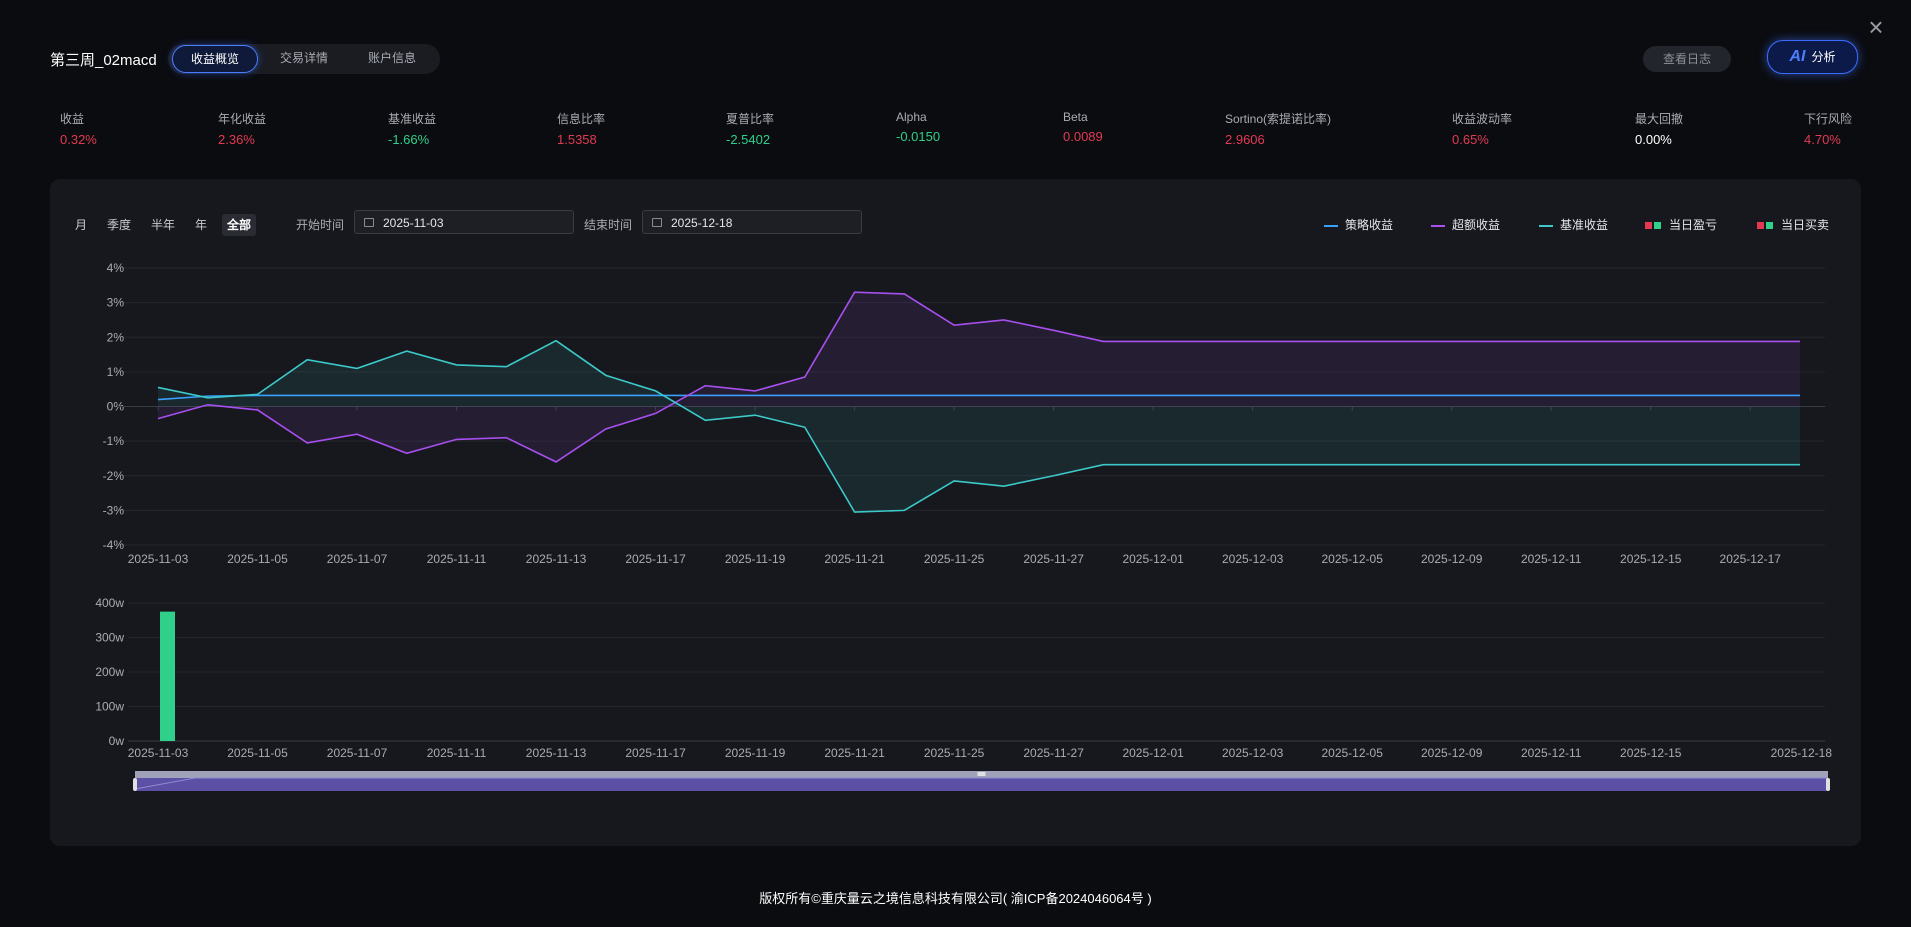 The width and height of the screenshot is (1911, 927). I want to click on x-tick-label: 2025-12-17, so click(1751, 559).